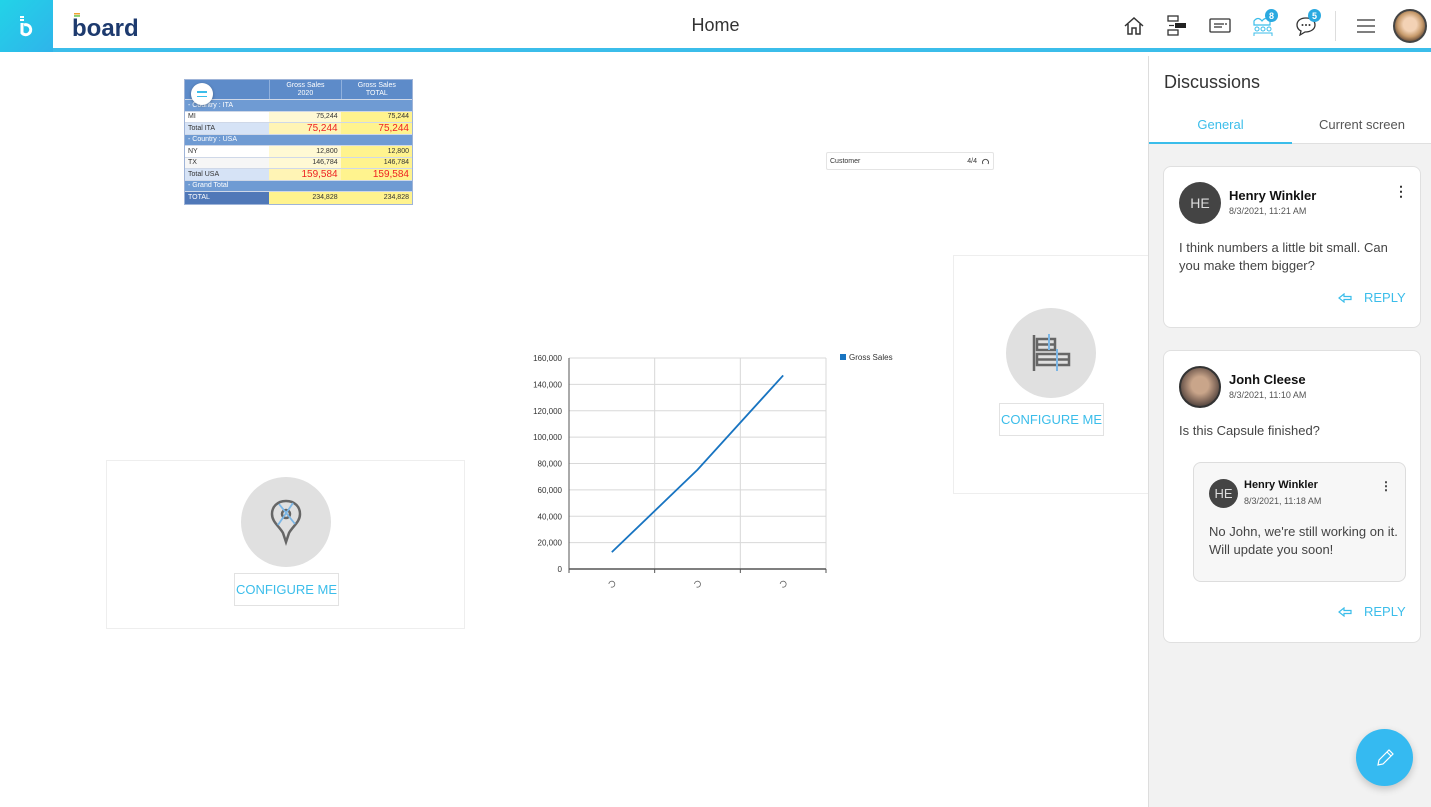  I want to click on top-bar: board Home 8 5, so click(715, 26).